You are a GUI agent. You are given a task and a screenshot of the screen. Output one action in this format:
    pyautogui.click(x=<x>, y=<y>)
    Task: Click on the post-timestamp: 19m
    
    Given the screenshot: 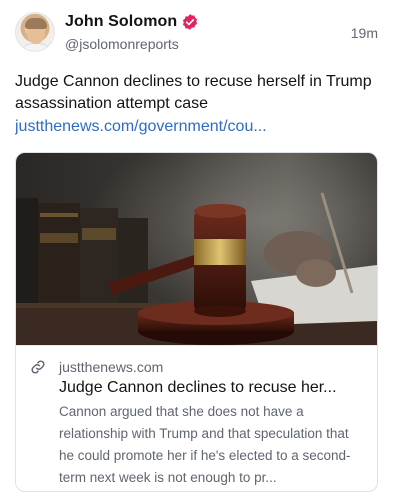 What is the action you would take?
    pyautogui.click(x=364, y=33)
    